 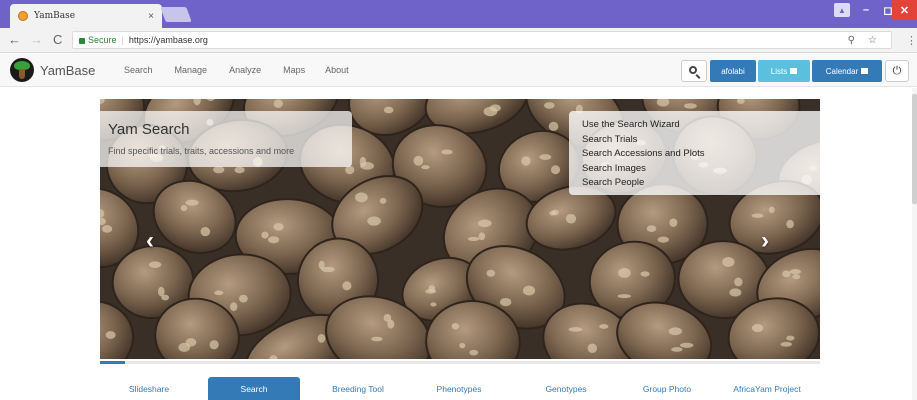 I want to click on tab-africayam-project: AfricaYam Project, so click(x=767, y=388).